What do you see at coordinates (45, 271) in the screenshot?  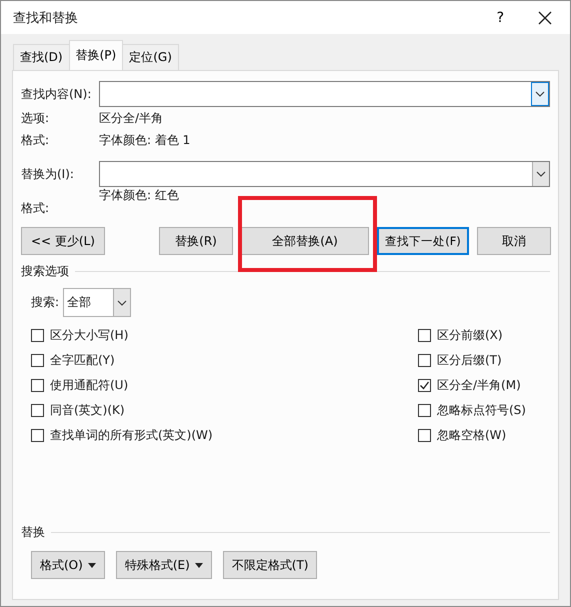 I see `section-title: 搜索选项` at bounding box center [45, 271].